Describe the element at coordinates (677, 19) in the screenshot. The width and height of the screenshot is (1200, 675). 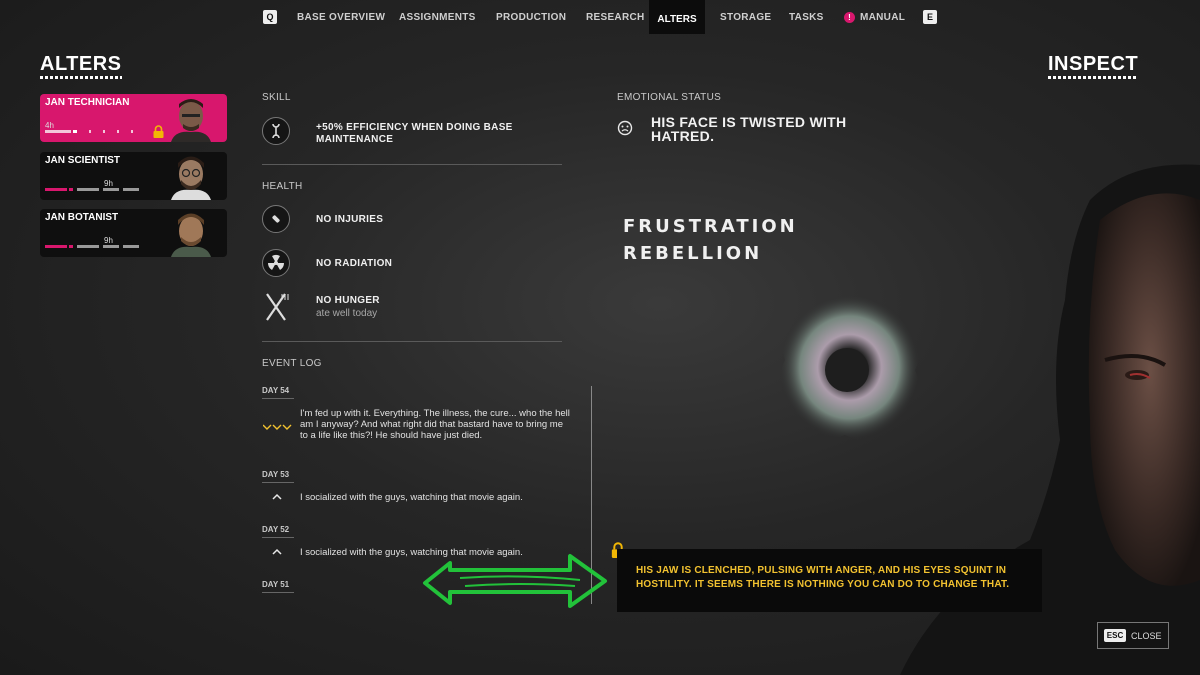
I see `tab-alters-label: ALTERS` at that location.